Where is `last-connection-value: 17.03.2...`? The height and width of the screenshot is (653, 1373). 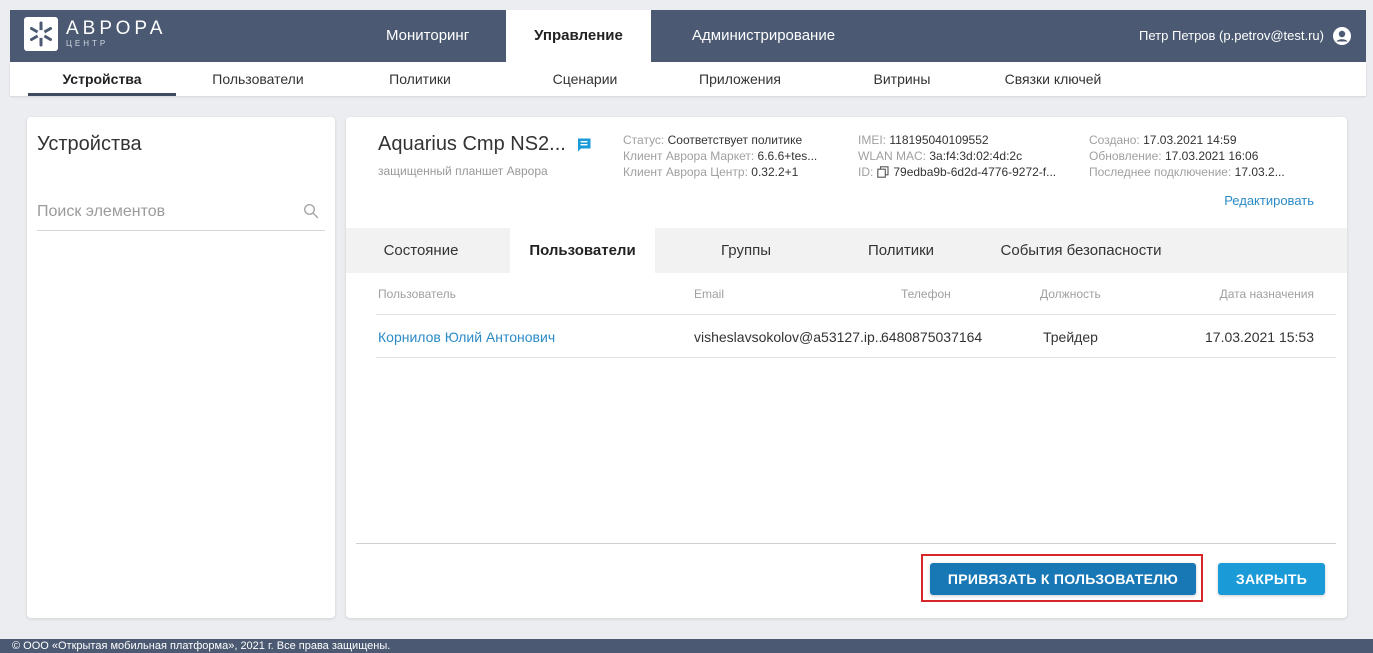
last-connection-value: 17.03.2... is located at coordinates (1259, 172).